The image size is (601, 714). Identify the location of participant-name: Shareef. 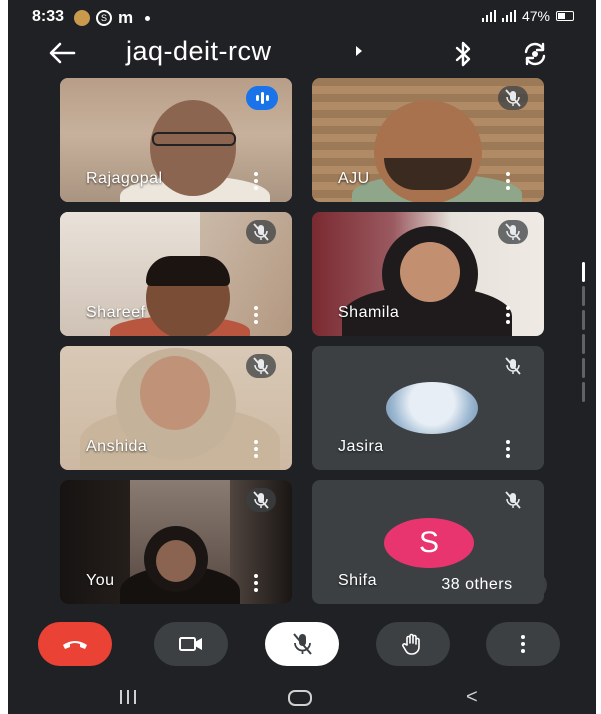
(116, 312).